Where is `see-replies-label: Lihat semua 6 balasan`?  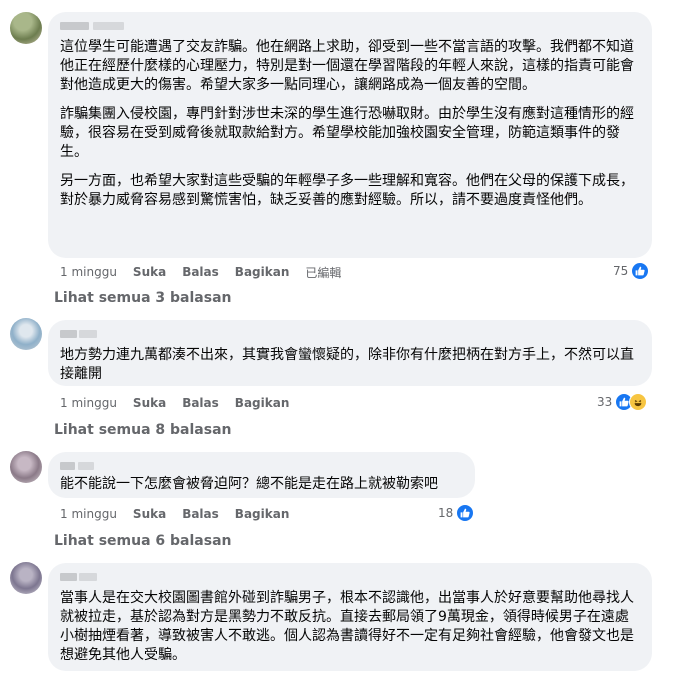 see-replies-label: Lihat semua 6 balasan is located at coordinates (143, 541).